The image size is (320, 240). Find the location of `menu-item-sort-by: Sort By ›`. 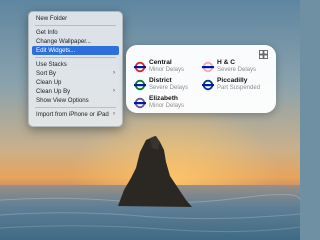

menu-item-sort-by: Sort By › is located at coordinates (75, 73).